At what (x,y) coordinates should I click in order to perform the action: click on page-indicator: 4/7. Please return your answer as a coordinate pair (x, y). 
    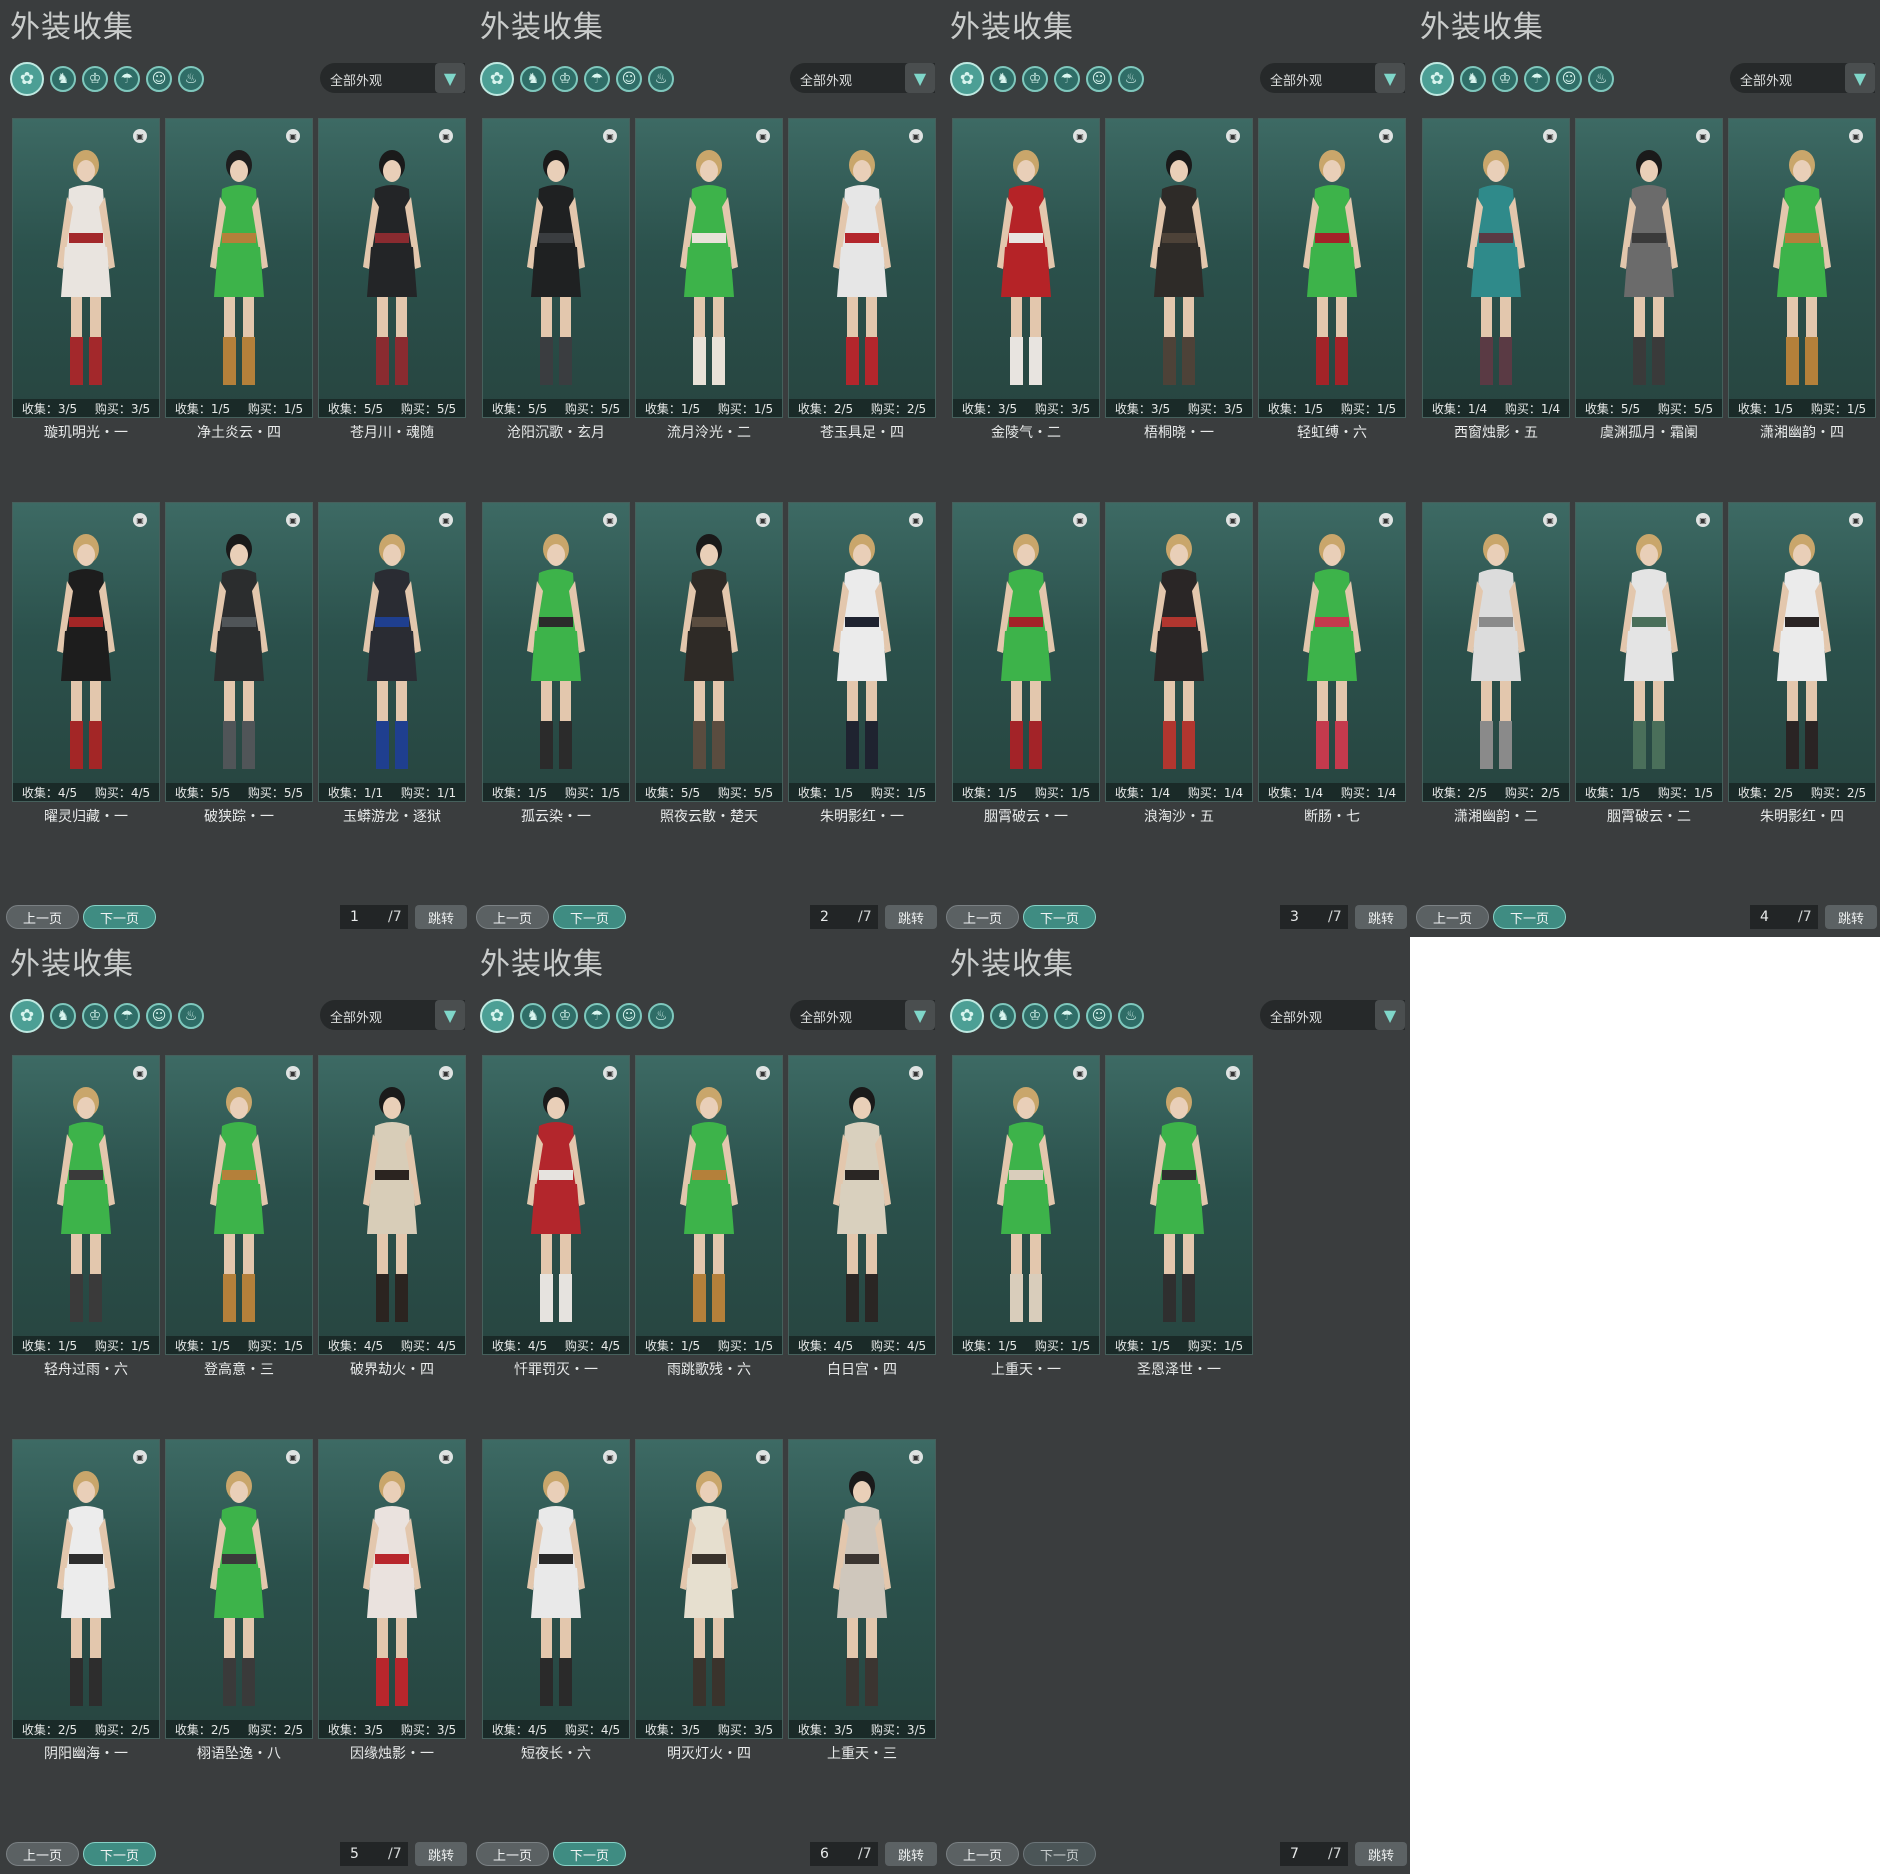
    Looking at the image, I should click on (1784, 917).